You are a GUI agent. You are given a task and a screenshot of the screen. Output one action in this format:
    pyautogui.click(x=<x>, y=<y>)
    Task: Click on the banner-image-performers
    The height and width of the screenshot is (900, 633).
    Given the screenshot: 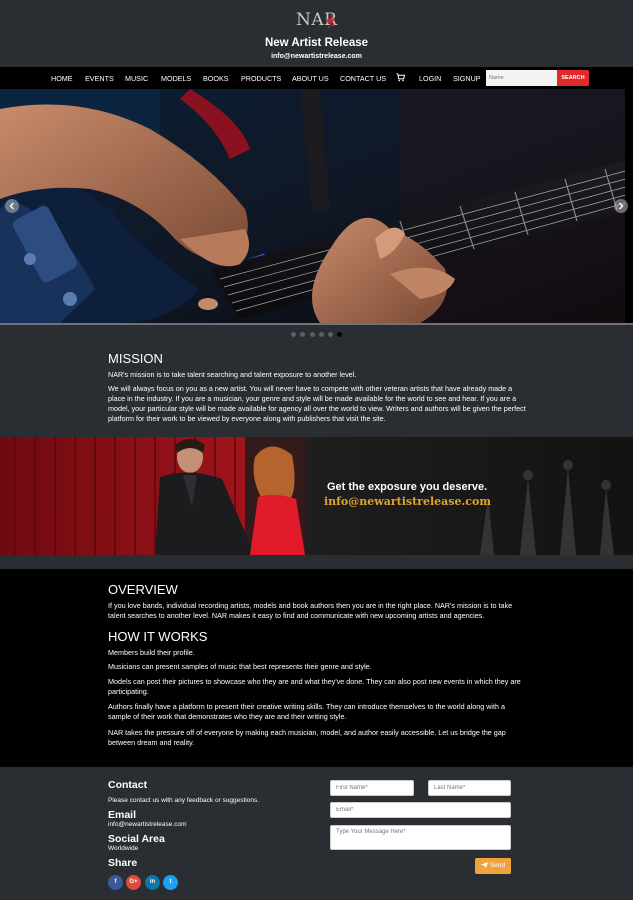 What is the action you would take?
    pyautogui.click(x=316, y=496)
    